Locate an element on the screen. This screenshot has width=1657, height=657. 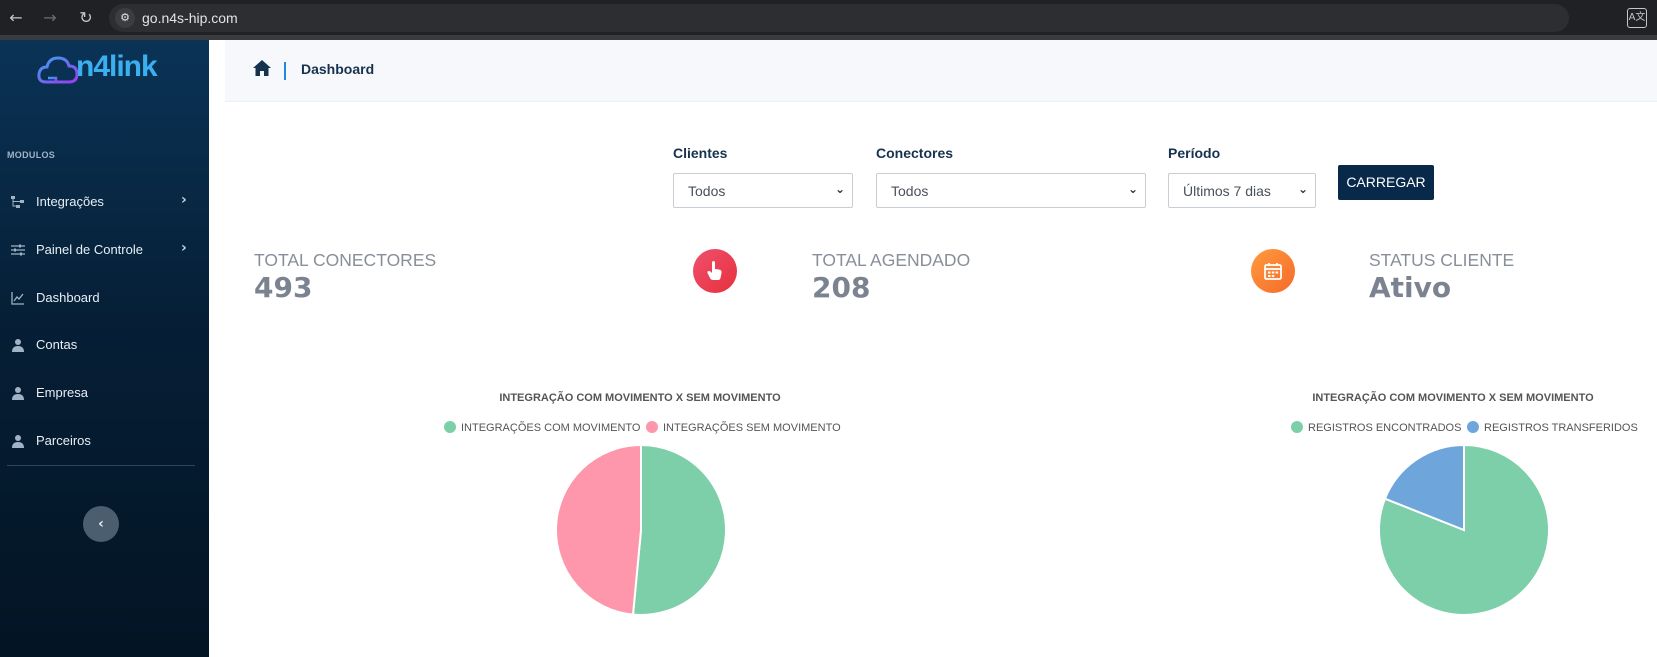
address-bar: ⚙ go.n4s-hip.com is located at coordinates (839, 18).